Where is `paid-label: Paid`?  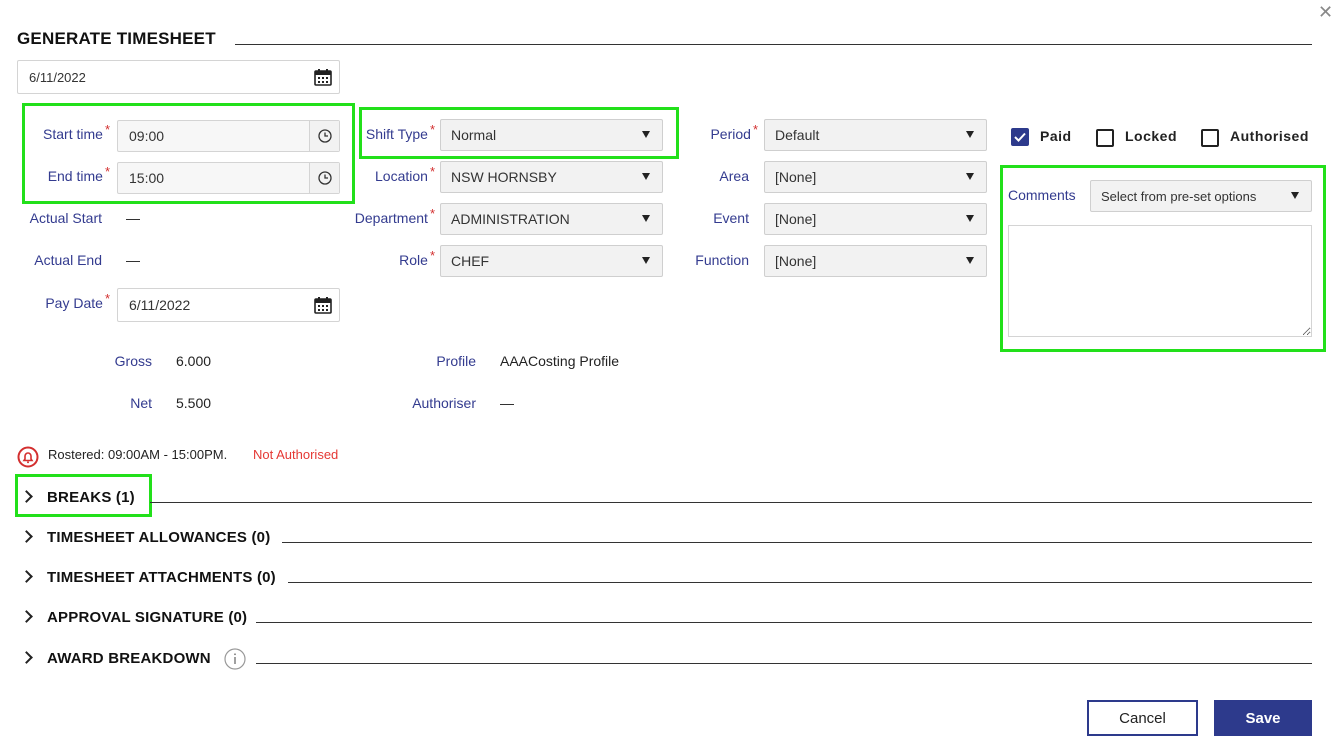 paid-label: Paid is located at coordinates (1056, 136).